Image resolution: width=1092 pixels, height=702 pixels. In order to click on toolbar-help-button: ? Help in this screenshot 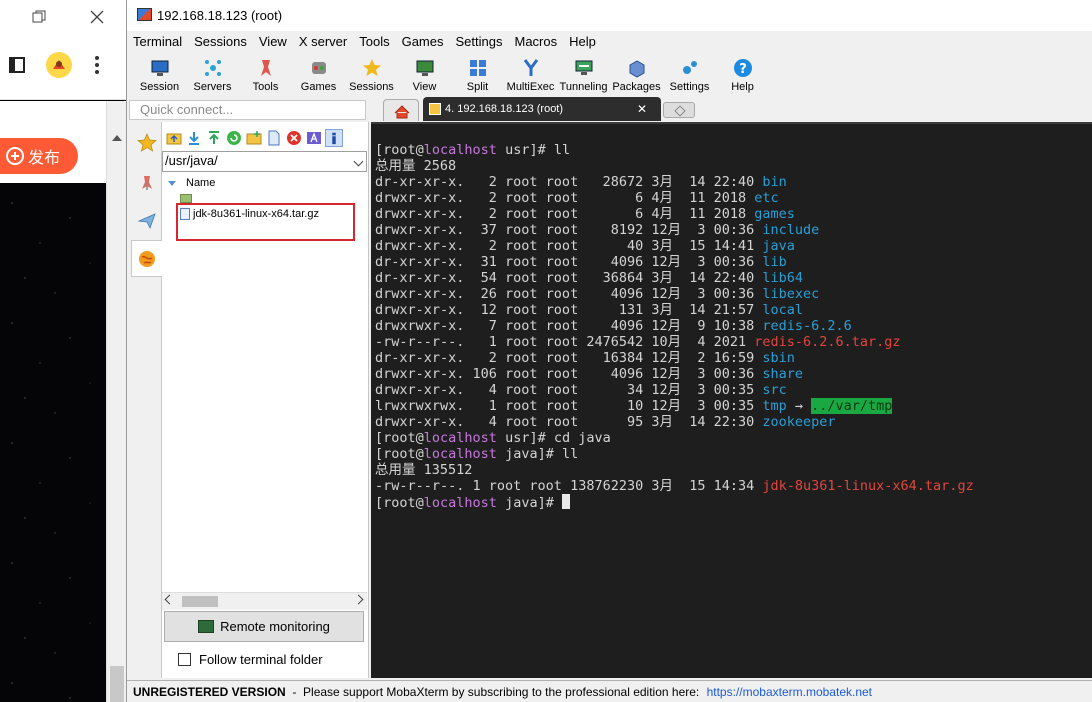, I will do `click(742, 73)`.